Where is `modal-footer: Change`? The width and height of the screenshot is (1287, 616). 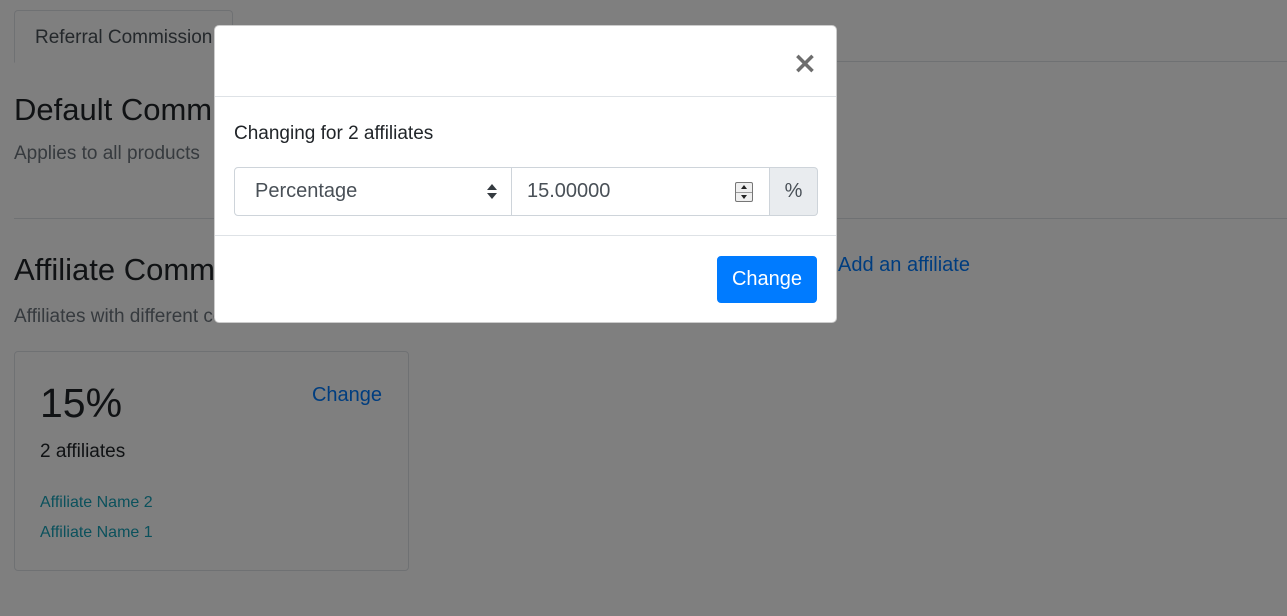
modal-footer: Change is located at coordinates (525, 279).